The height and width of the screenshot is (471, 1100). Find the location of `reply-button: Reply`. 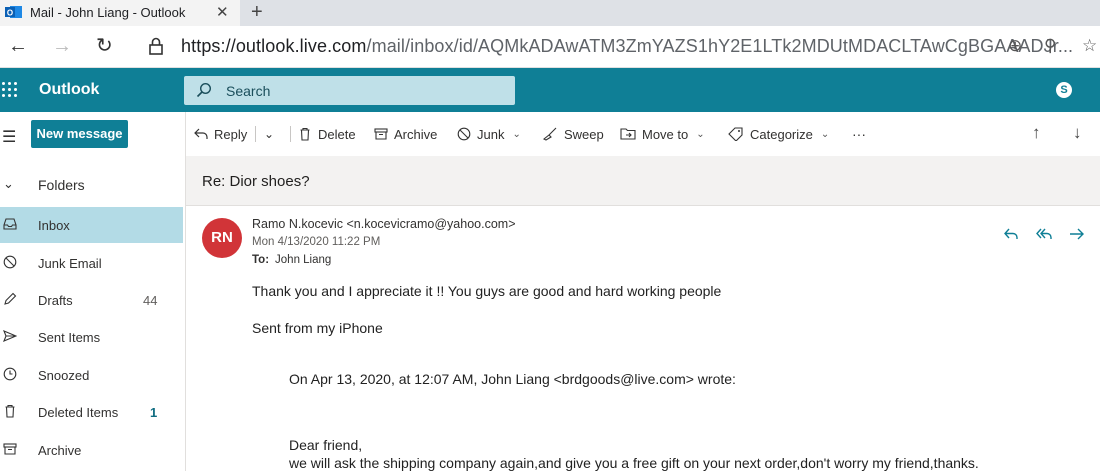

reply-button: Reply is located at coordinates (220, 134).